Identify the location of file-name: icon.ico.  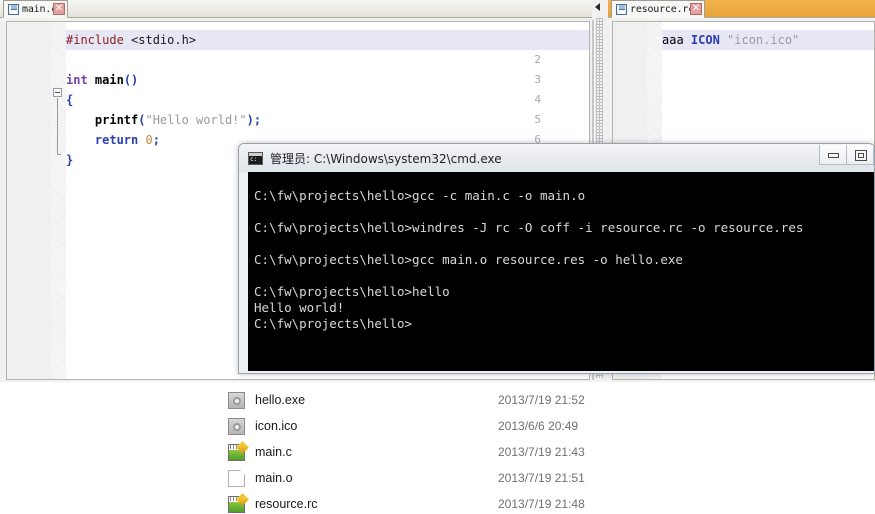
(276, 426).